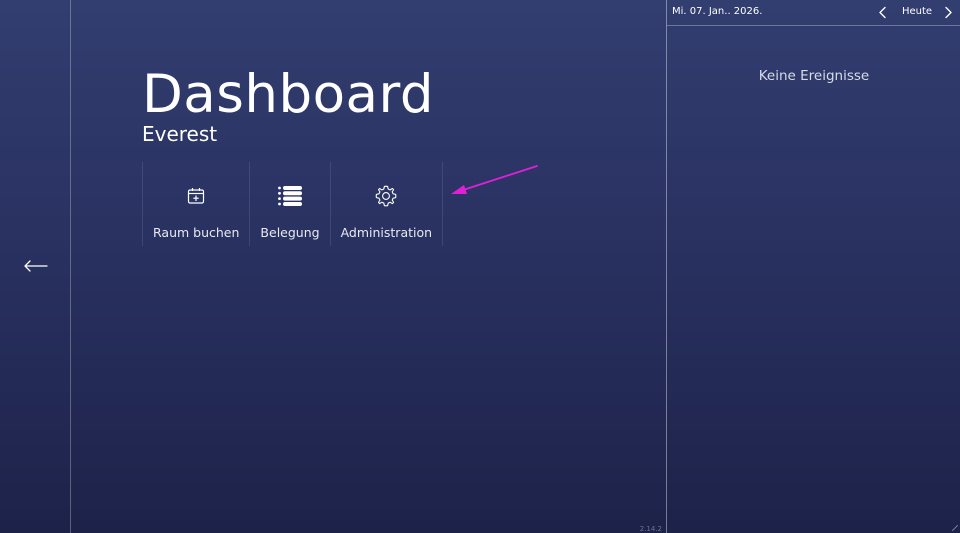 Image resolution: width=960 pixels, height=533 pixels. Describe the element at coordinates (813, 13) in the screenshot. I see `calendar-header: Mi. 07. Jan.. 2026. Heute` at that location.